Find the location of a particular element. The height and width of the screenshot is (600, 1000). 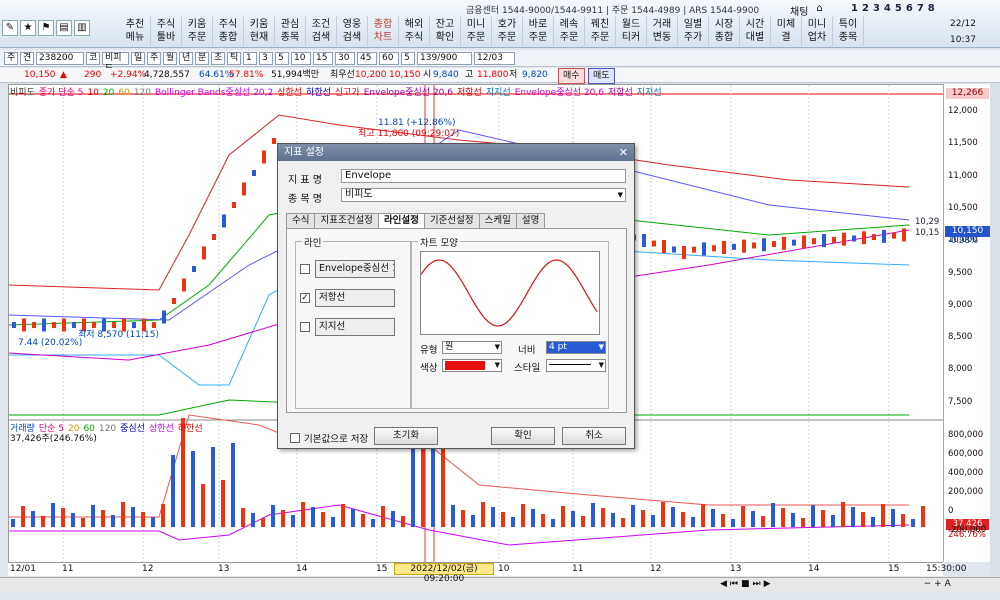

menu-item-11: 미니 주문 is located at coordinates (476, 31).